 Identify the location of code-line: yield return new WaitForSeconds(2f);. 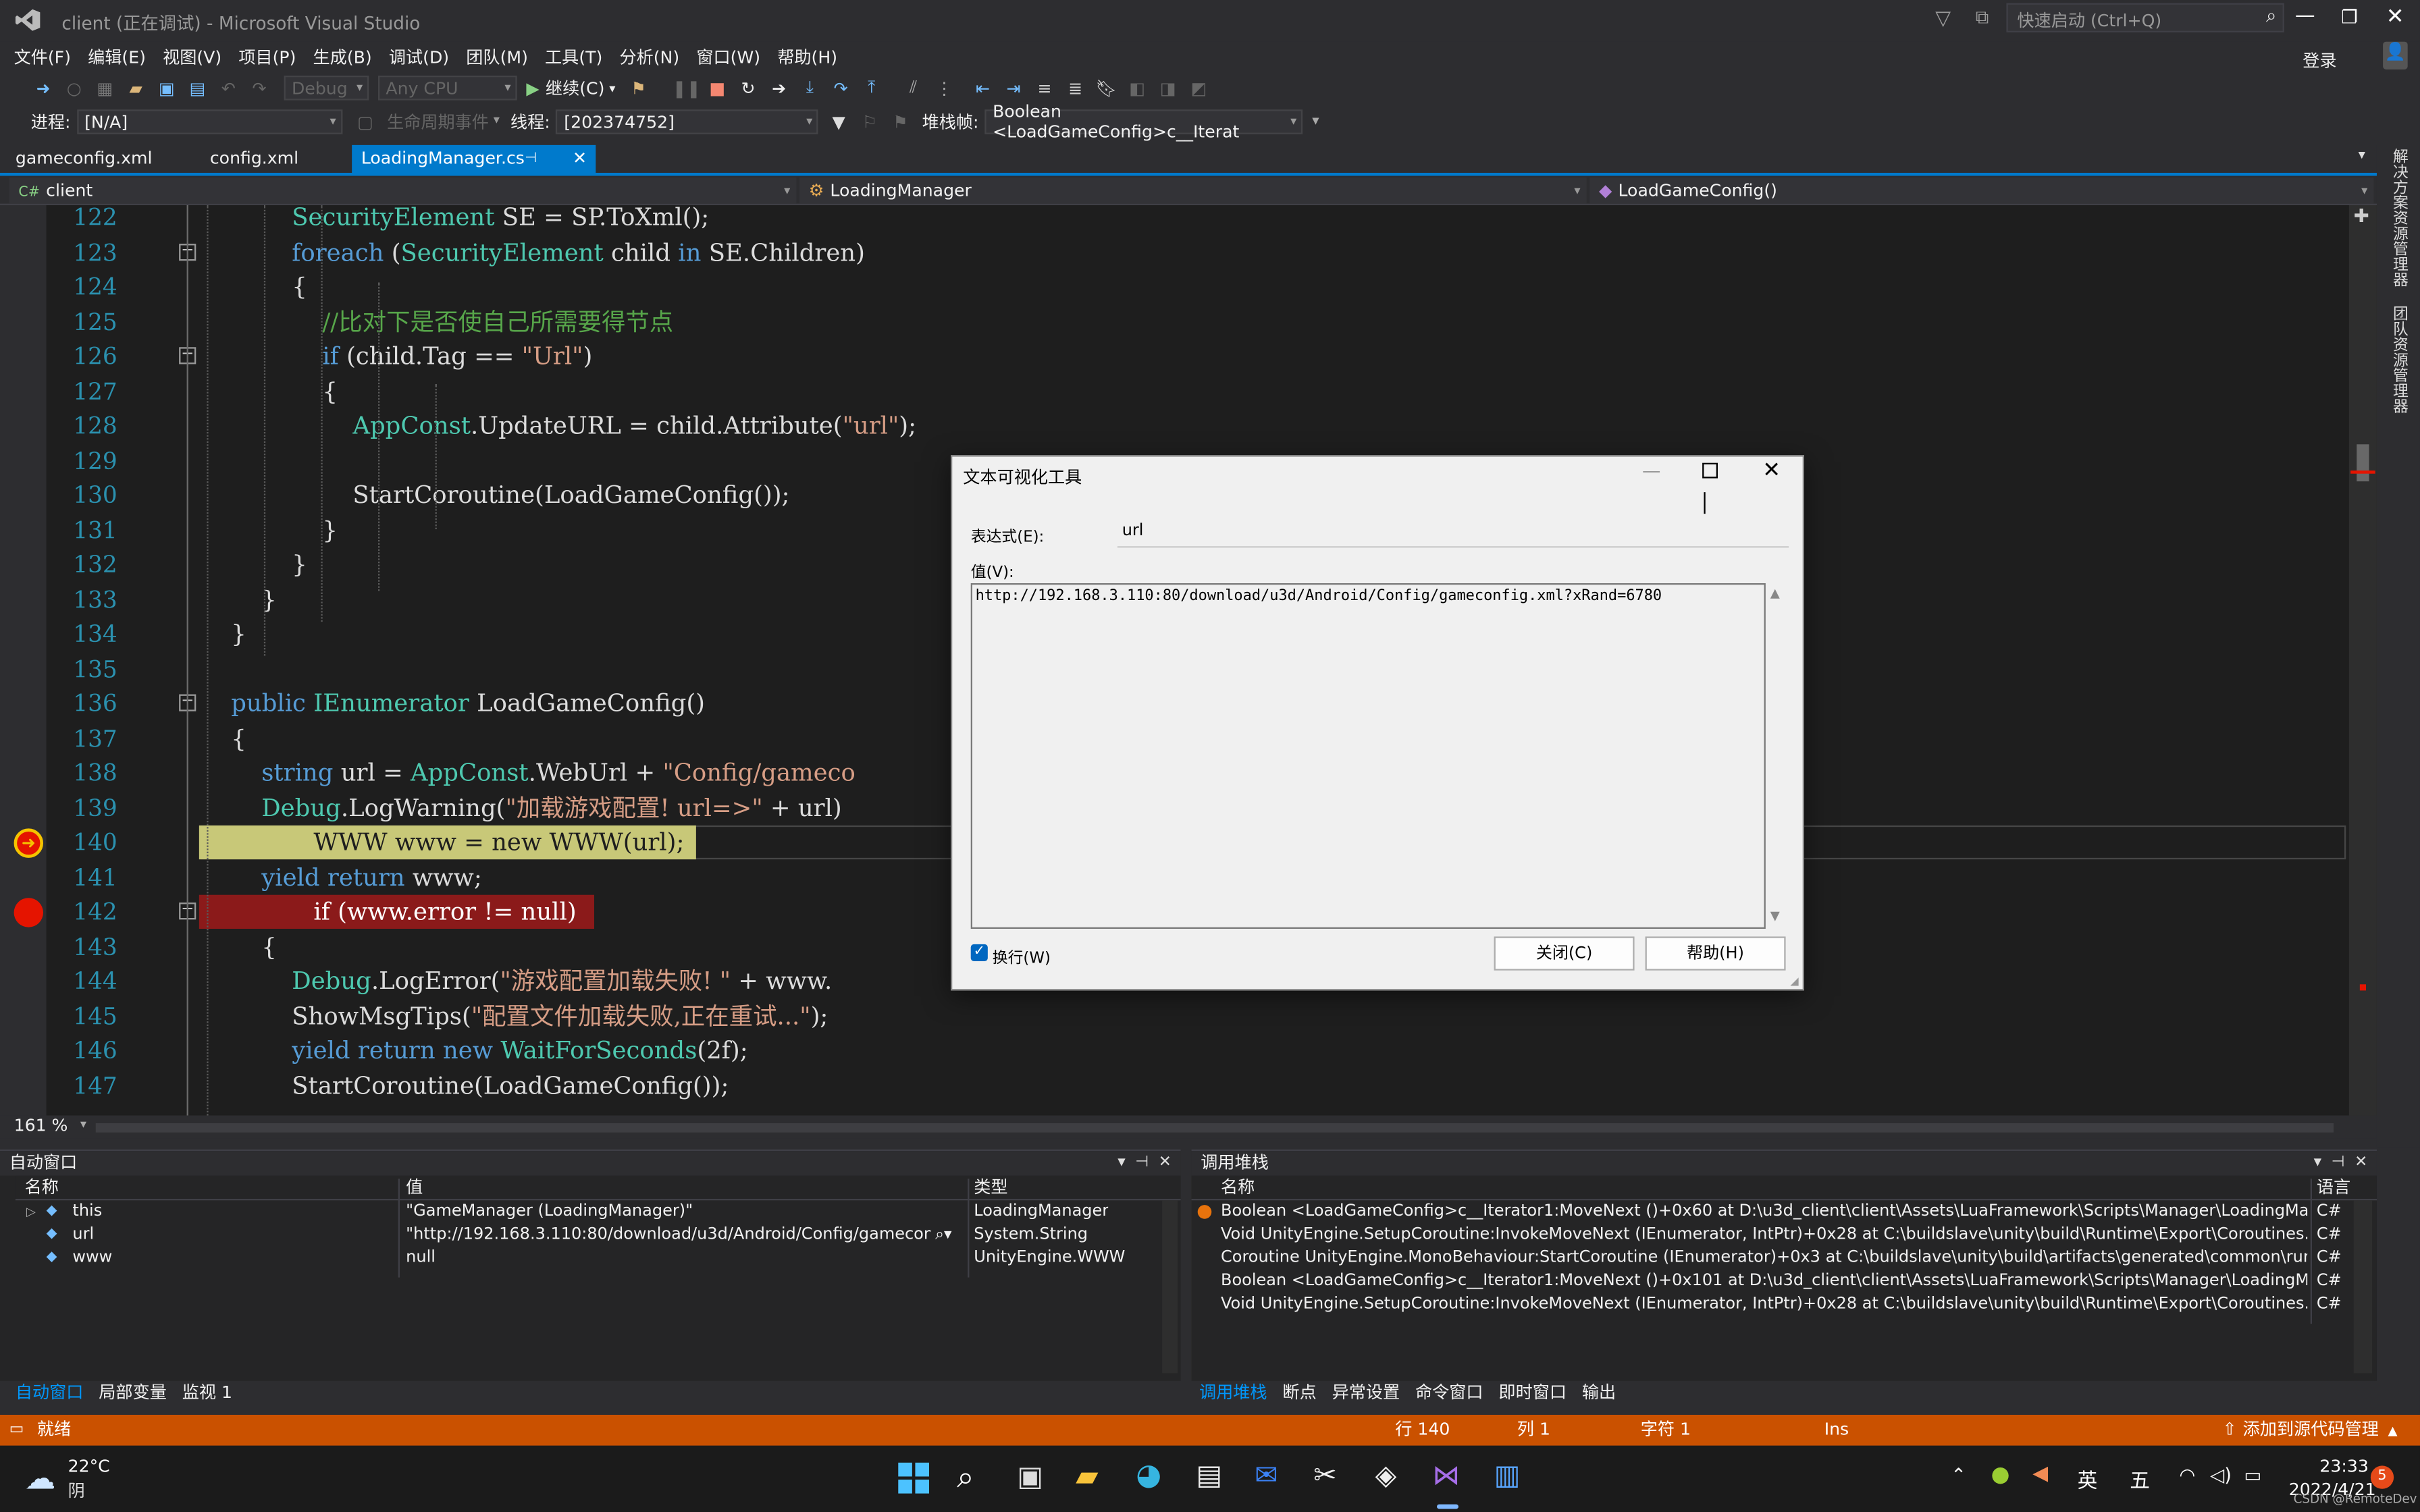
(474, 1050).